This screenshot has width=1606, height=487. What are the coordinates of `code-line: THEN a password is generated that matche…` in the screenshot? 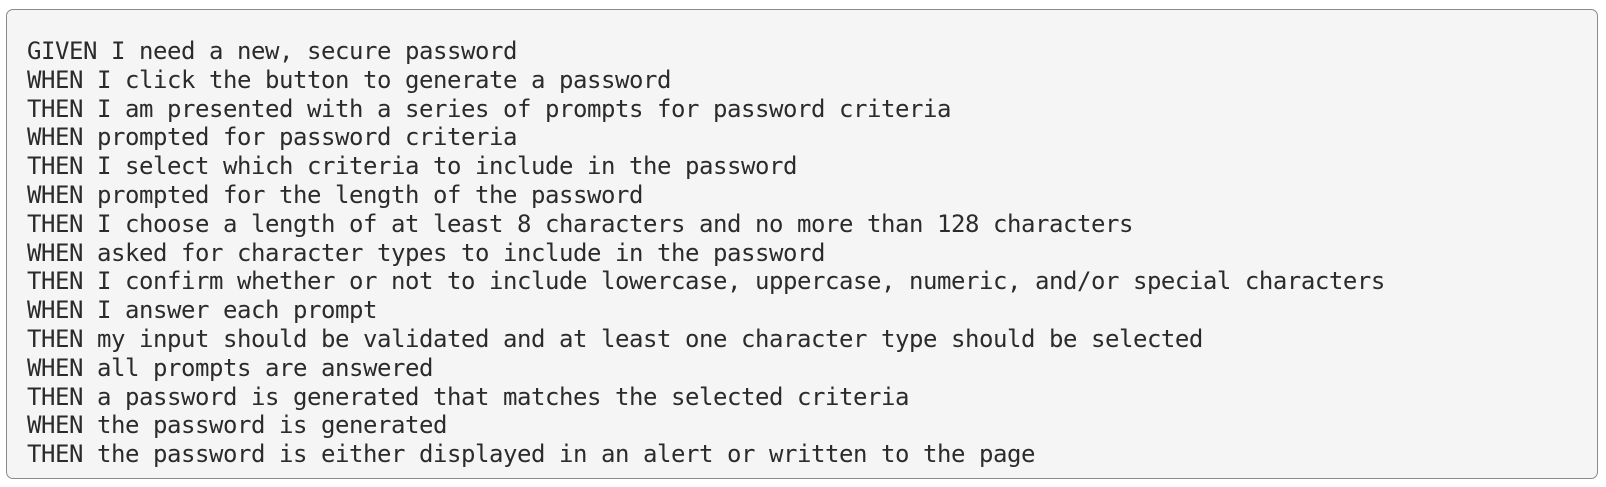 It's located at (468, 396).